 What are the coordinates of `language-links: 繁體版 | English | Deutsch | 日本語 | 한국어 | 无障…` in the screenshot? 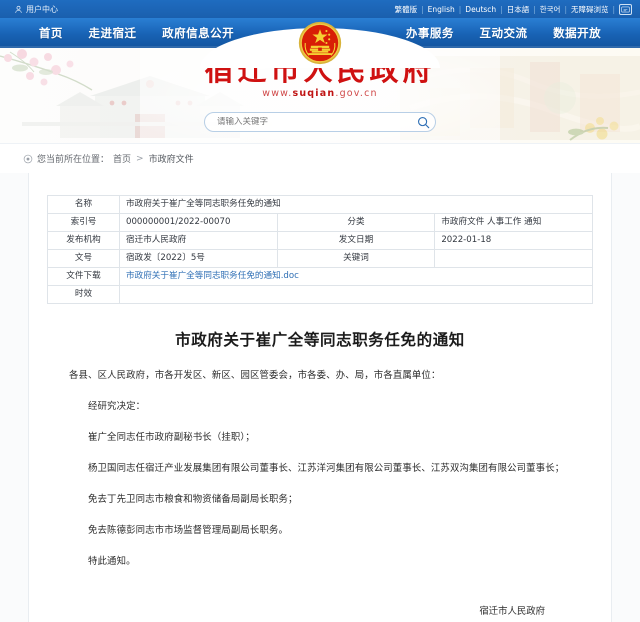 It's located at (511, 9).